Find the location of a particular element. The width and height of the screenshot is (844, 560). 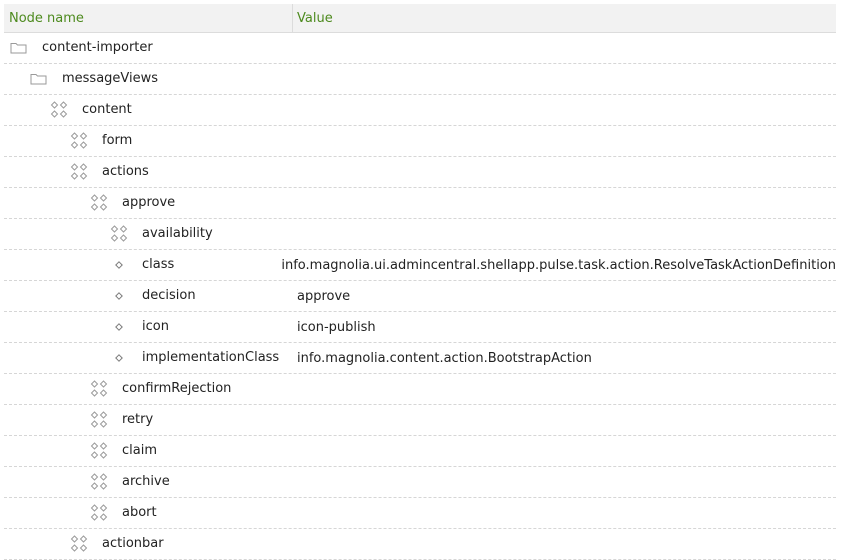

node-name-cell: implementationClass is located at coordinates (148, 358).